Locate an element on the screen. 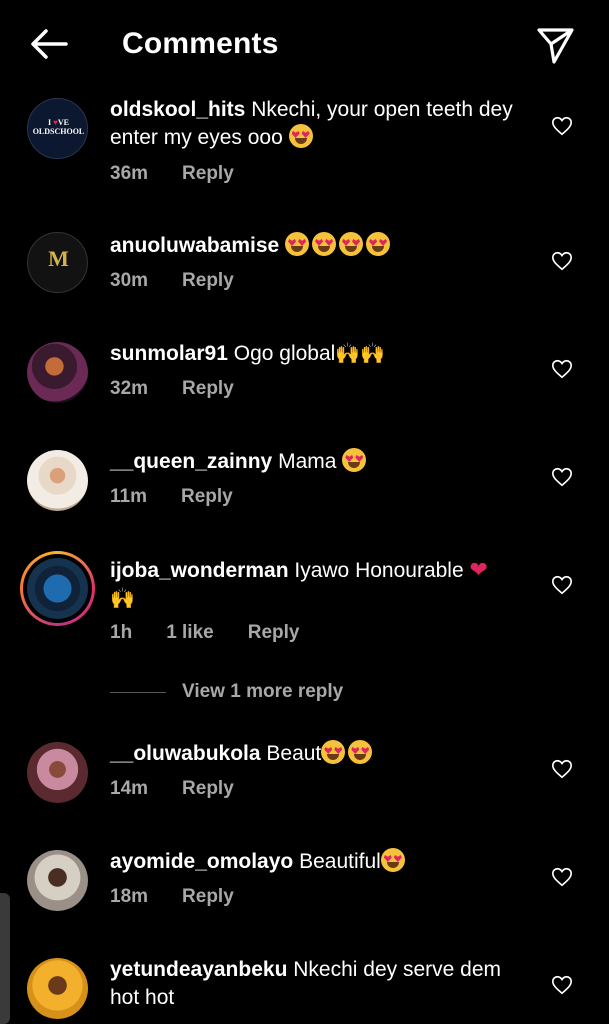 Image resolution: width=609 pixels, height=1024 pixels. view-more-replies-button: View 1 more reply is located at coordinates (226, 692).